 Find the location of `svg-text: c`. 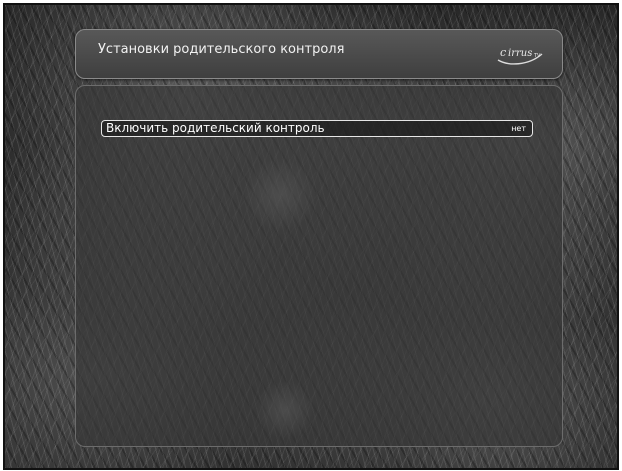

svg-text: c is located at coordinates (503, 52).